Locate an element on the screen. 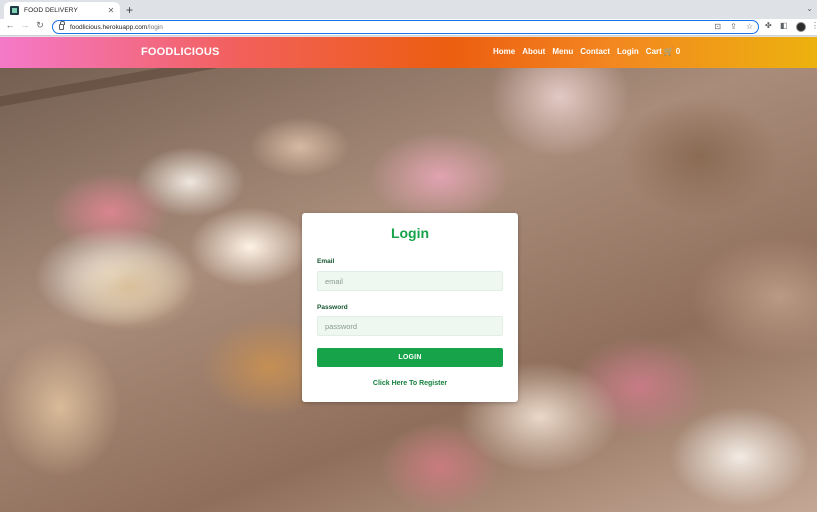  reload-icon: ↻ is located at coordinates (40, 25).